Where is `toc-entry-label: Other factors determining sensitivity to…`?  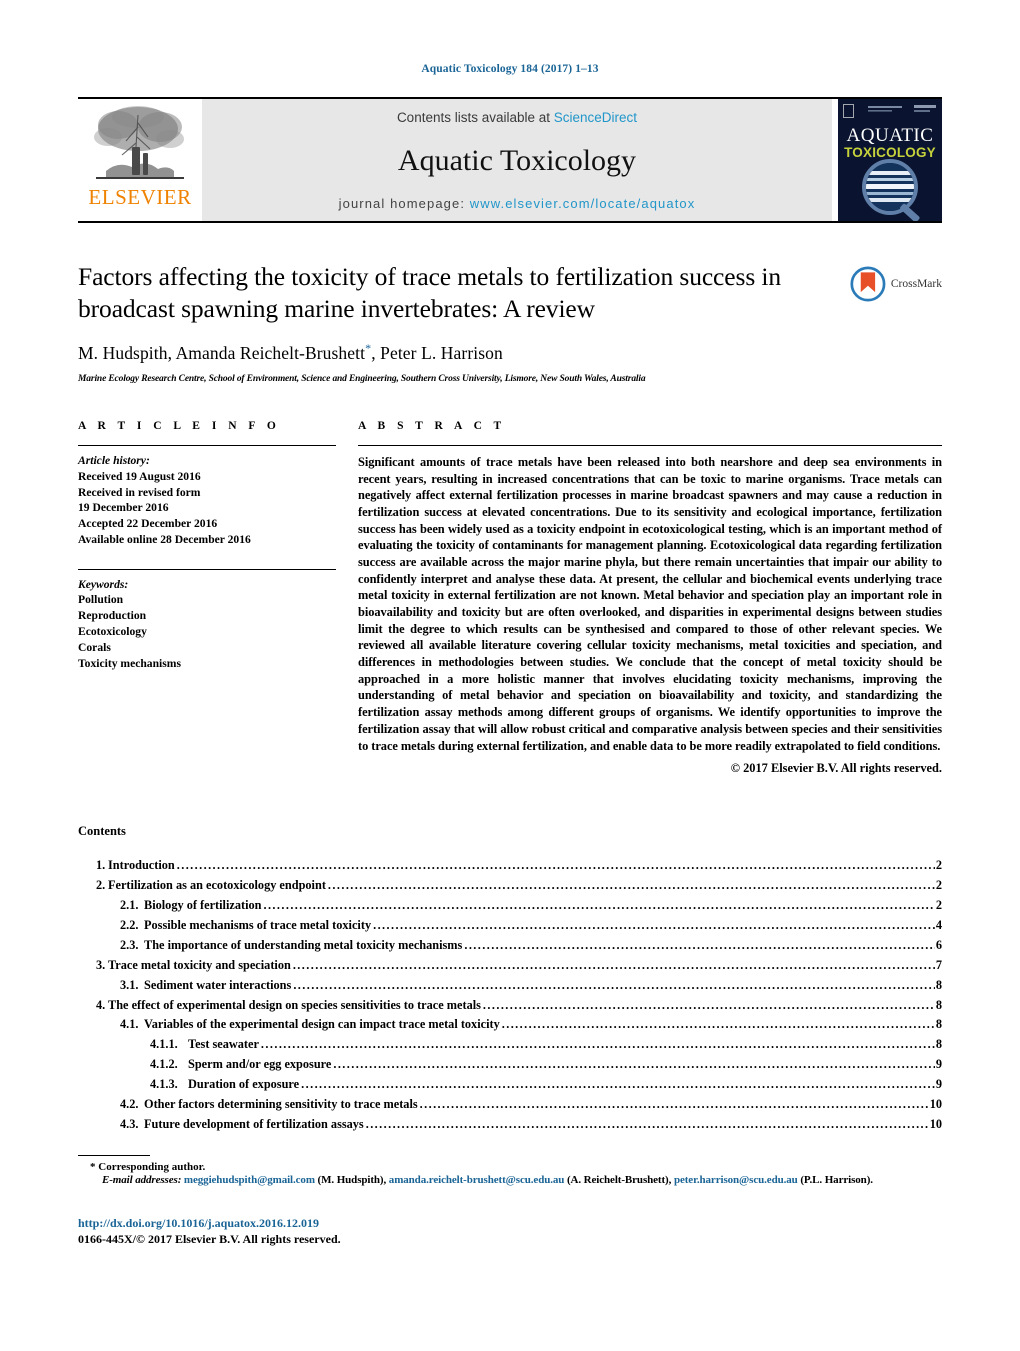 toc-entry-label: Other factors determining sensitivity to… is located at coordinates (281, 1104).